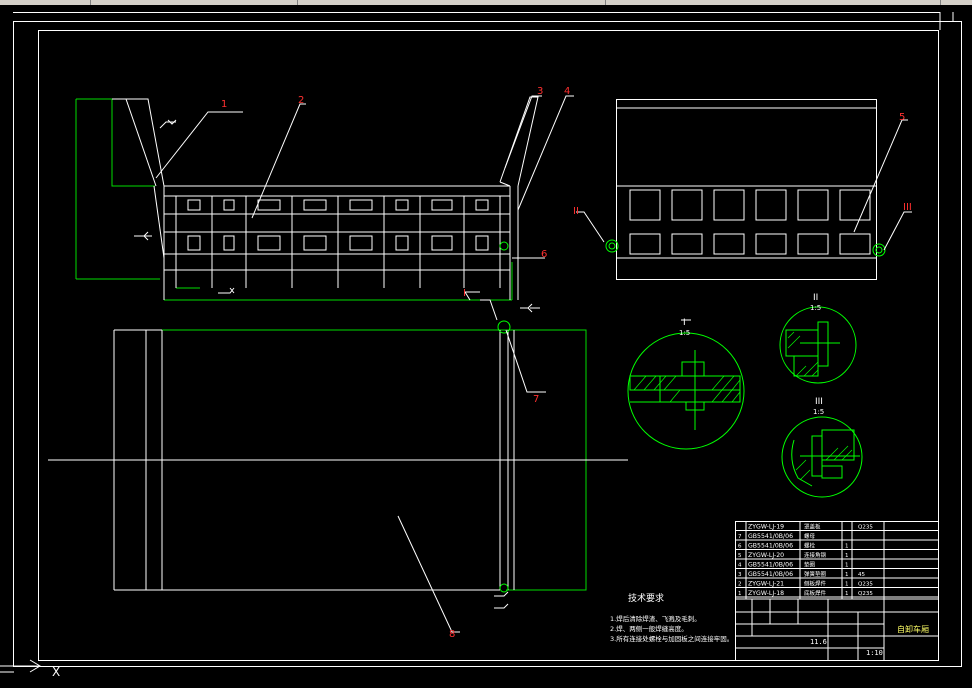 The image size is (972, 688). Describe the element at coordinates (750, 222) in the screenshot. I see `side-panel-grid` at that location.